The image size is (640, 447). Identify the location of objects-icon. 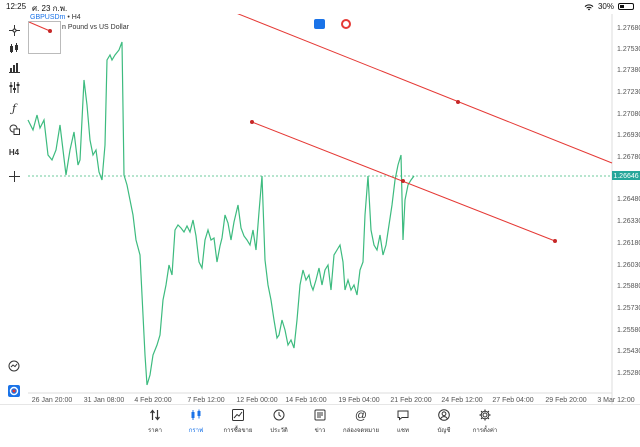
(14, 129).